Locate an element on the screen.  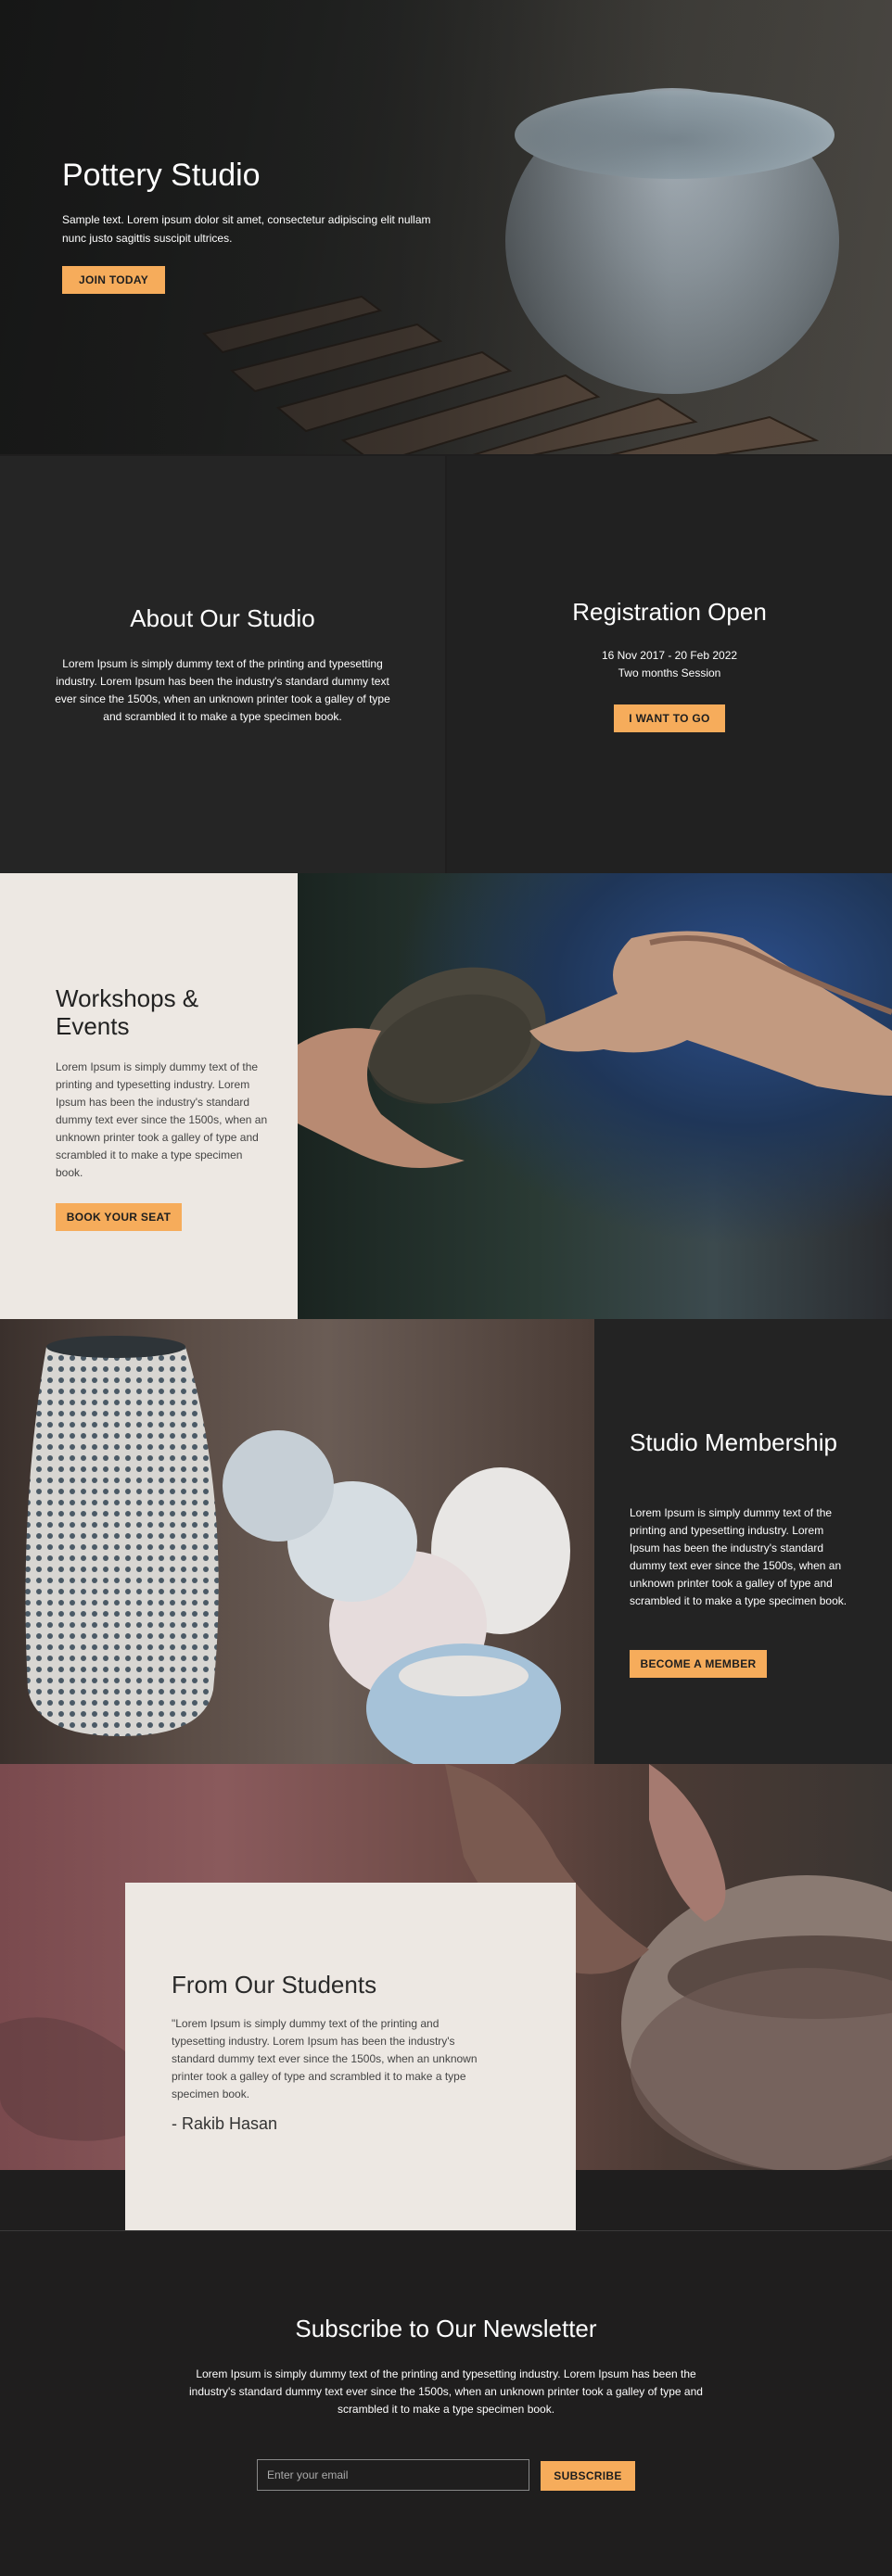
about-title: About Our Studio is located at coordinates (222, 618).